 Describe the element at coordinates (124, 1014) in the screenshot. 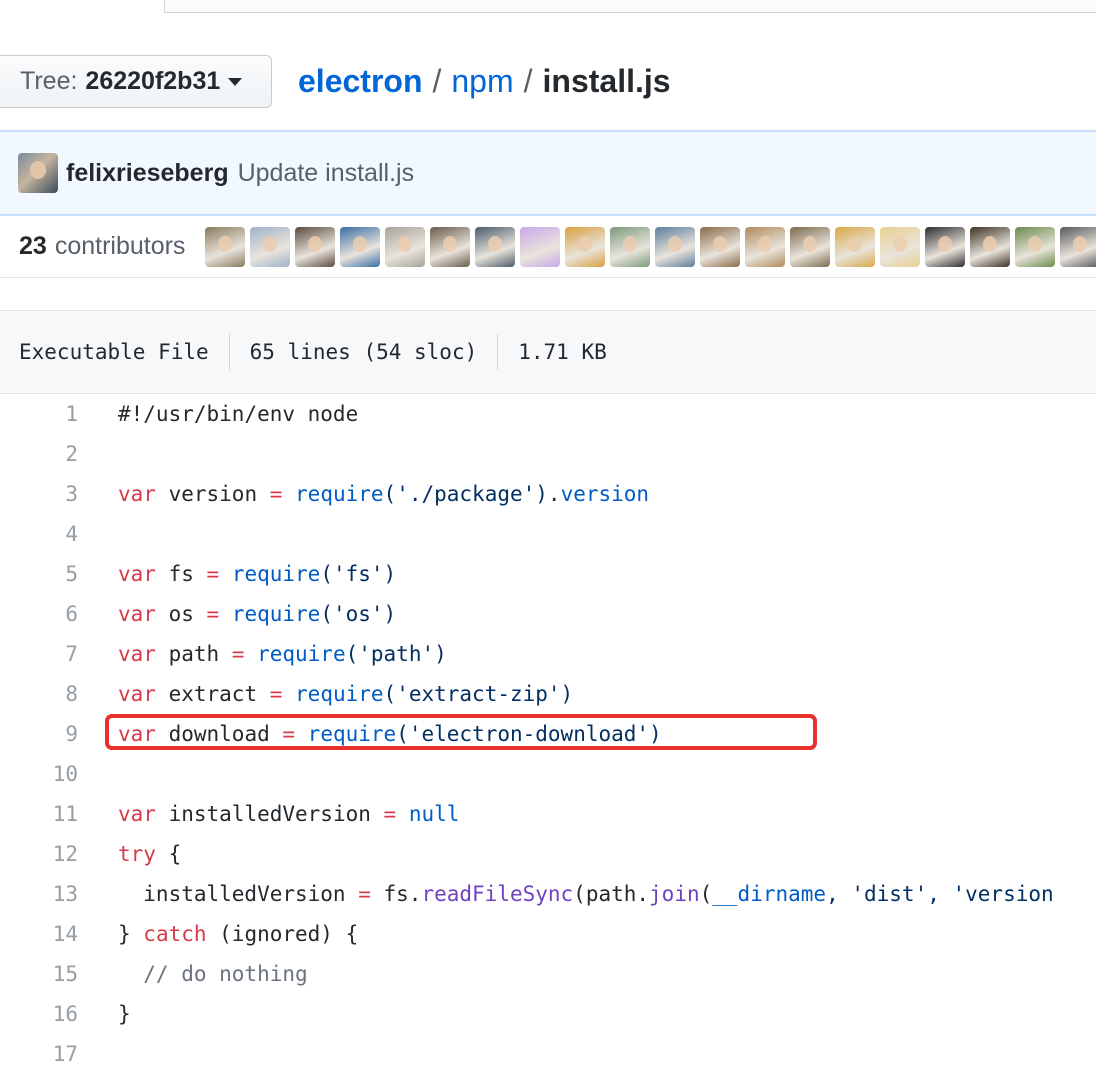

I see `code-text: }` at that location.